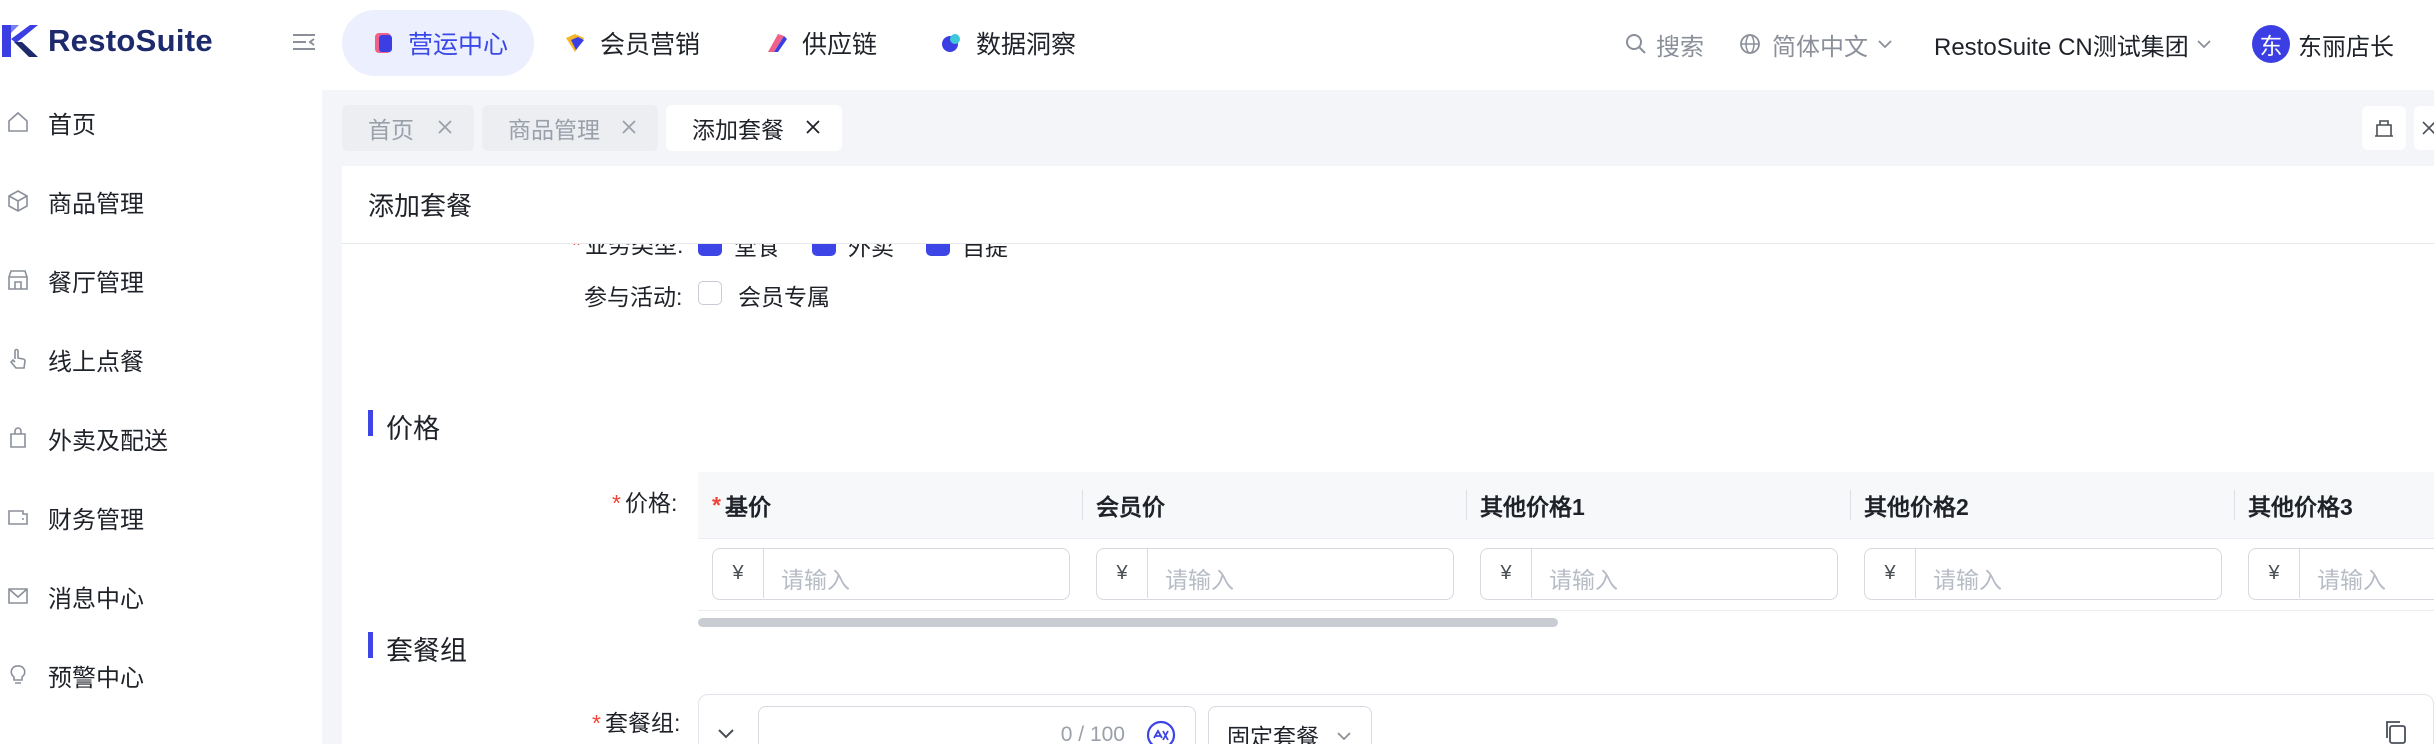 The height and width of the screenshot is (744, 2434). I want to click on sidebar-item-products: 商品管理, so click(161, 201).